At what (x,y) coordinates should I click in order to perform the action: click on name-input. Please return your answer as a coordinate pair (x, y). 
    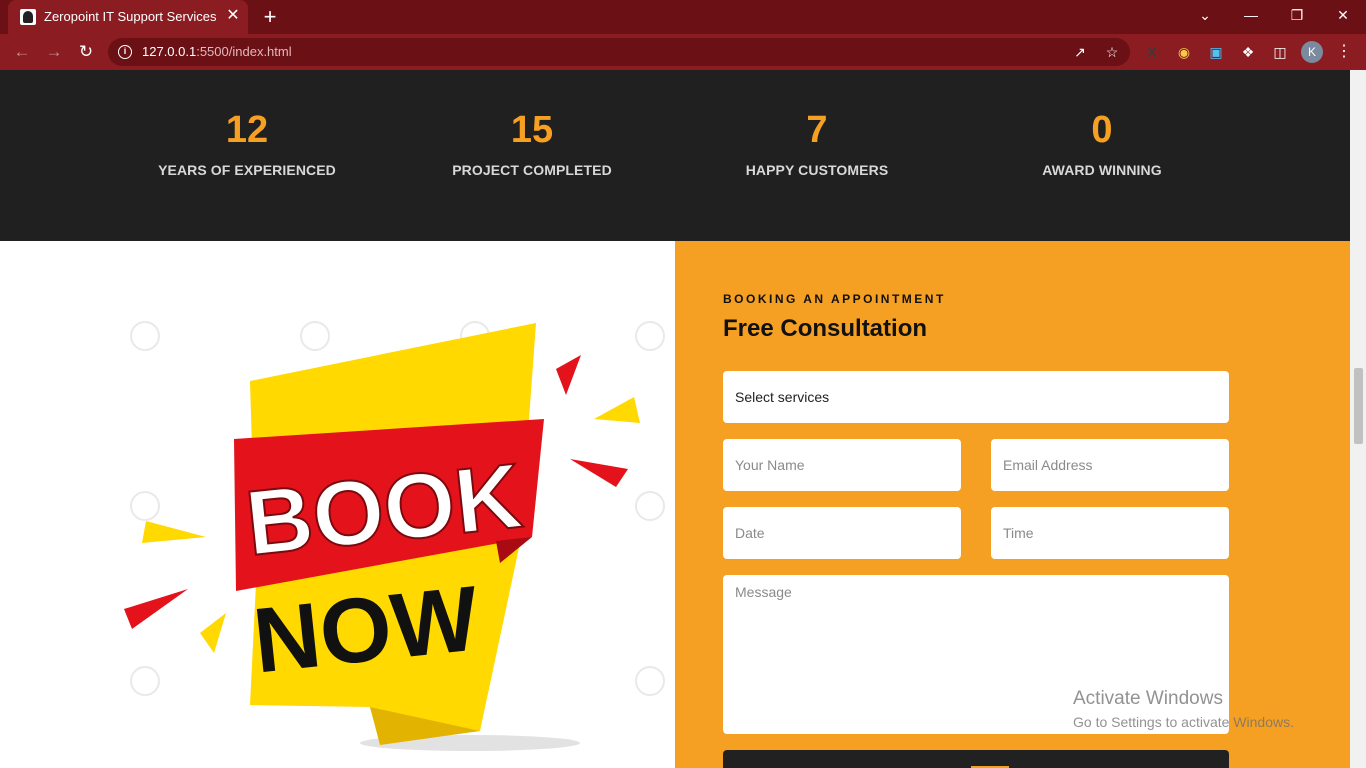
    Looking at the image, I should click on (842, 465).